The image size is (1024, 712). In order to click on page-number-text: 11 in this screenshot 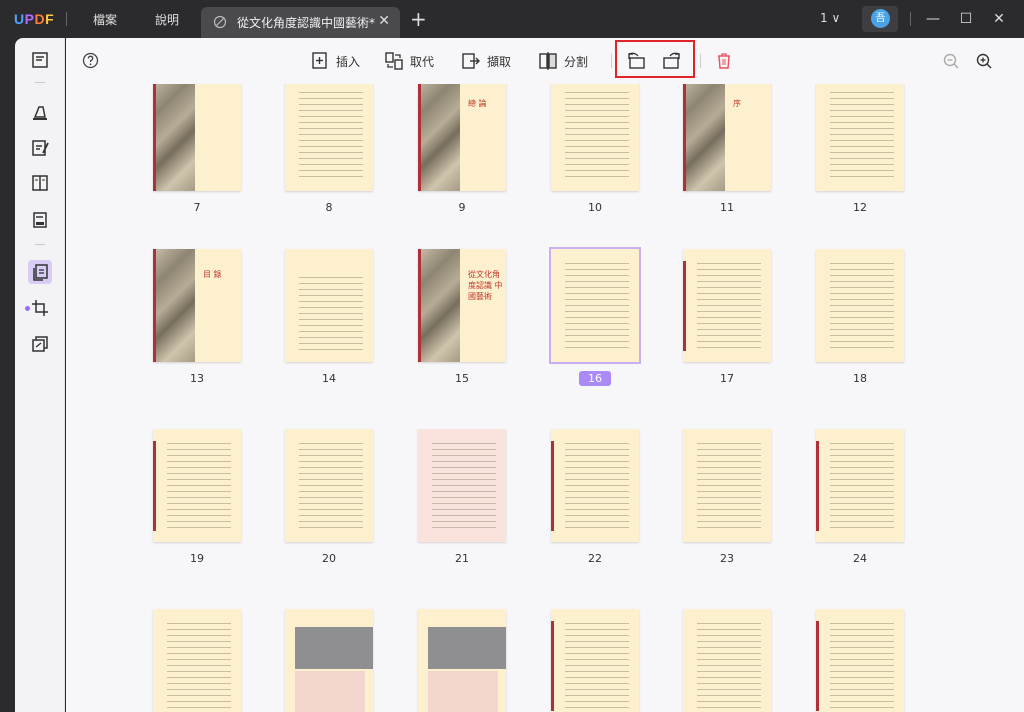, I will do `click(727, 207)`.